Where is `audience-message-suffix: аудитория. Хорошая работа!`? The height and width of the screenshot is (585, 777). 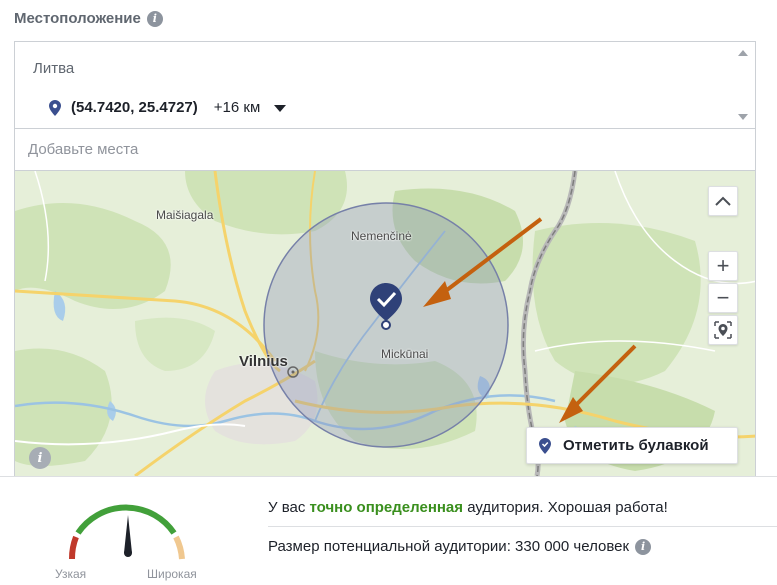
audience-message-suffix: аудитория. Хорошая работа! is located at coordinates (565, 507).